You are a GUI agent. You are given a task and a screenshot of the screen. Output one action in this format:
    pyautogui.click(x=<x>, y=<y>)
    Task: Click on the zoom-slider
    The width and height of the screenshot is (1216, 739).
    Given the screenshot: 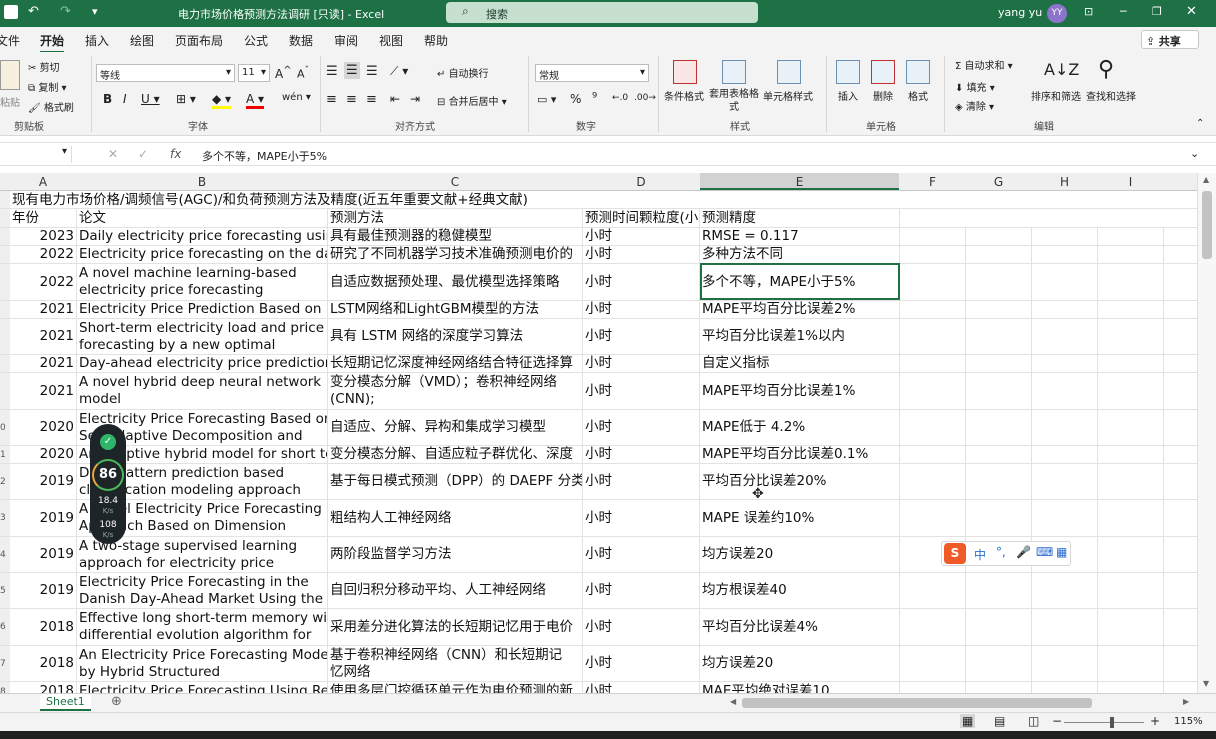 What is the action you would take?
    pyautogui.click(x=1104, y=722)
    